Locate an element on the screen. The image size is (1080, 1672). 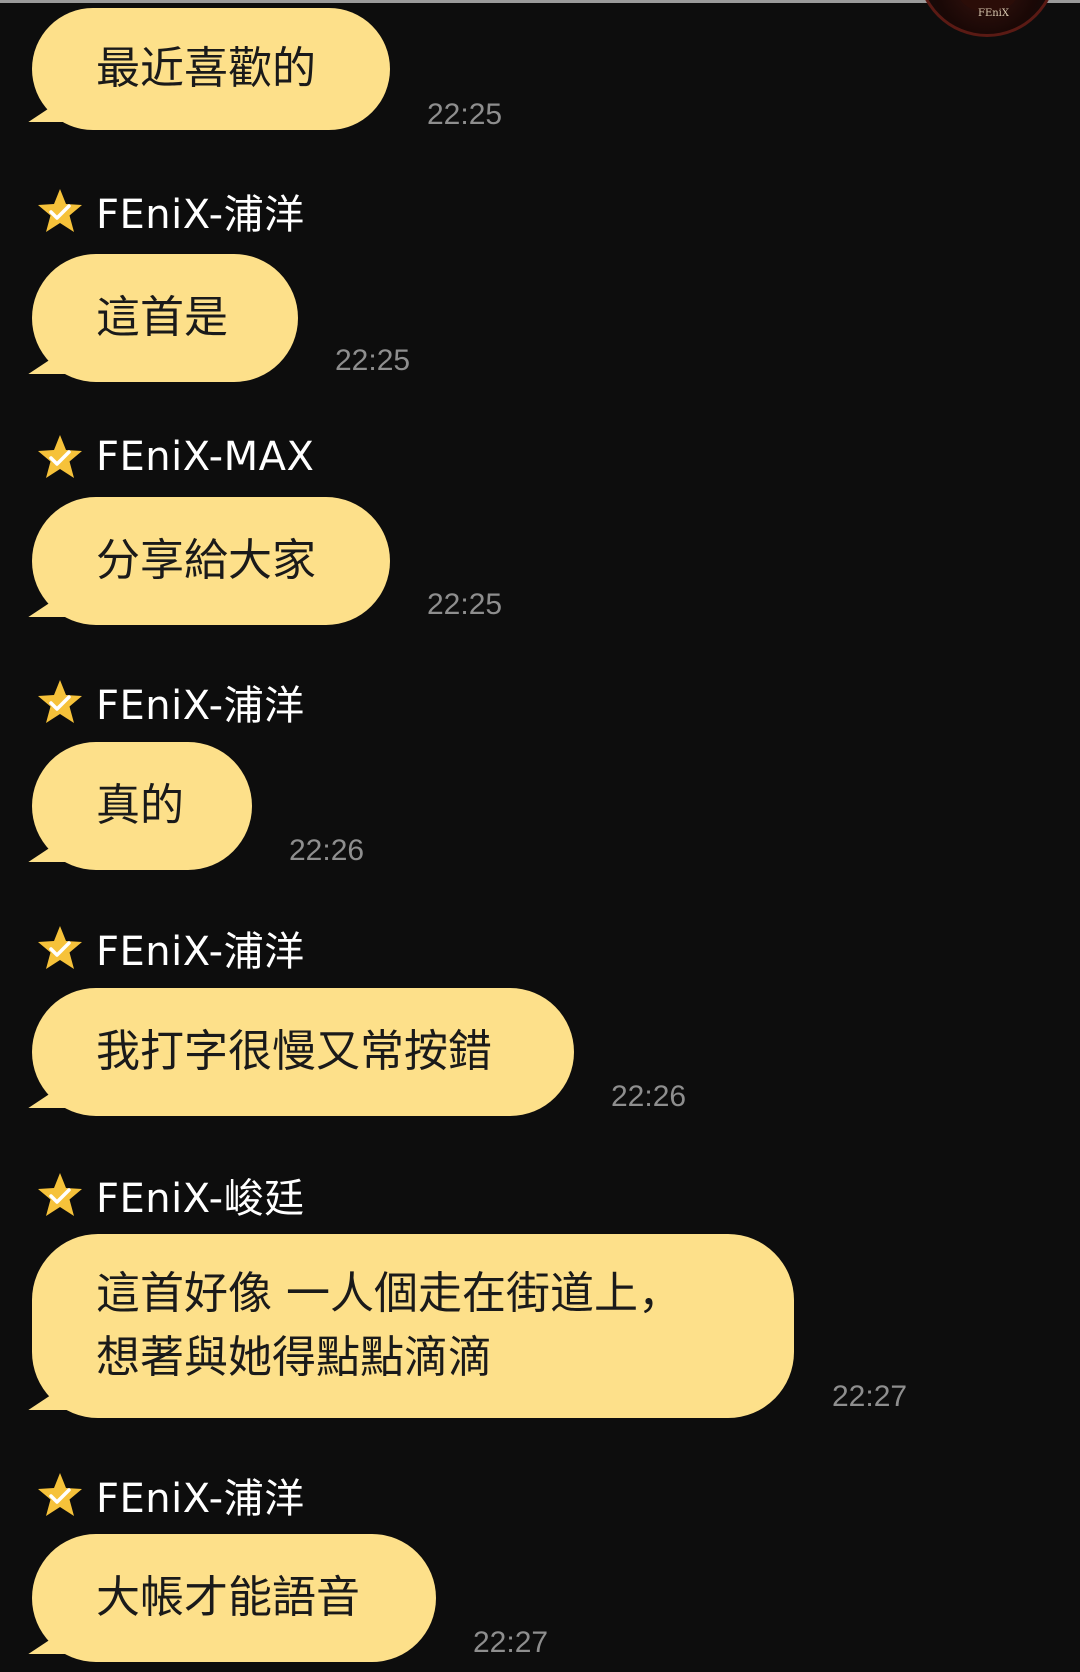
message-bubble: 最近喜歡的 is located at coordinates (211, 69).